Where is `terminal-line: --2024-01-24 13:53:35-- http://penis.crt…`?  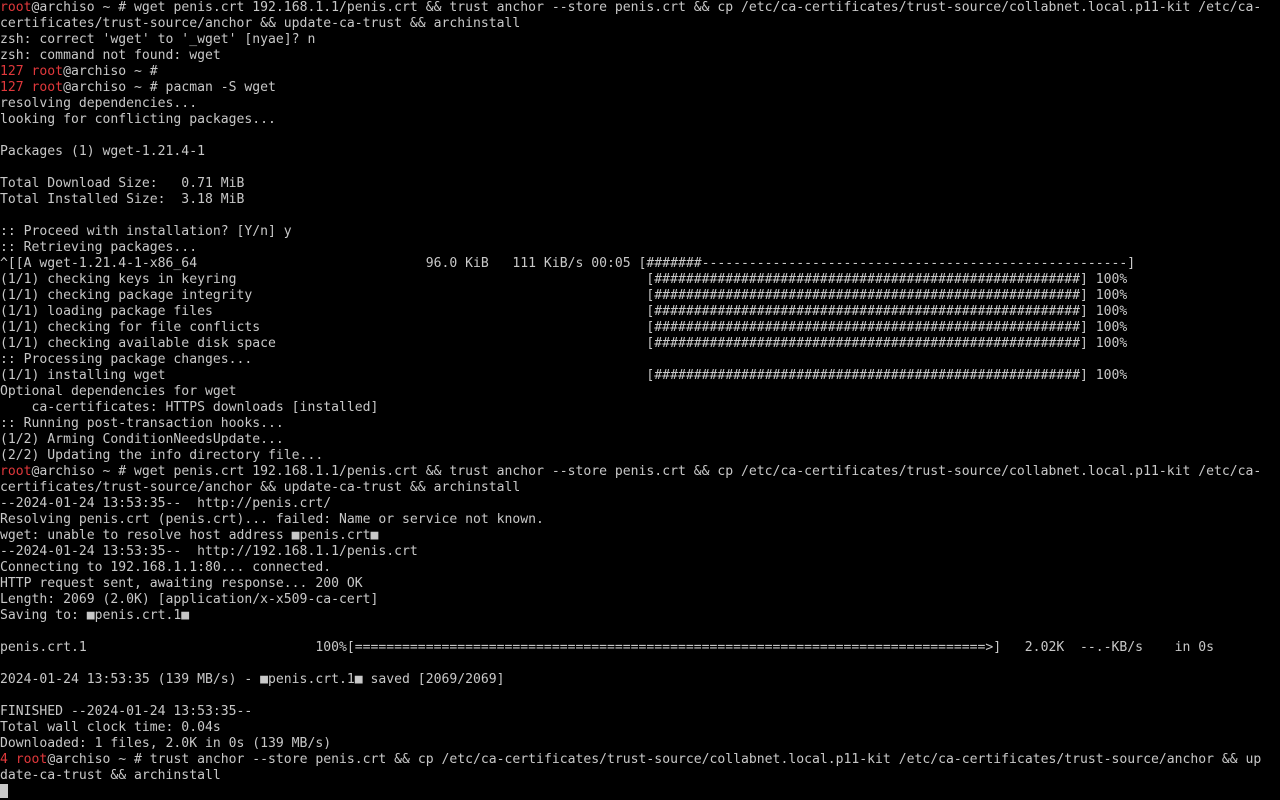
terminal-line: --2024-01-24 13:53:35-- http://penis.crt… is located at coordinates (640, 504).